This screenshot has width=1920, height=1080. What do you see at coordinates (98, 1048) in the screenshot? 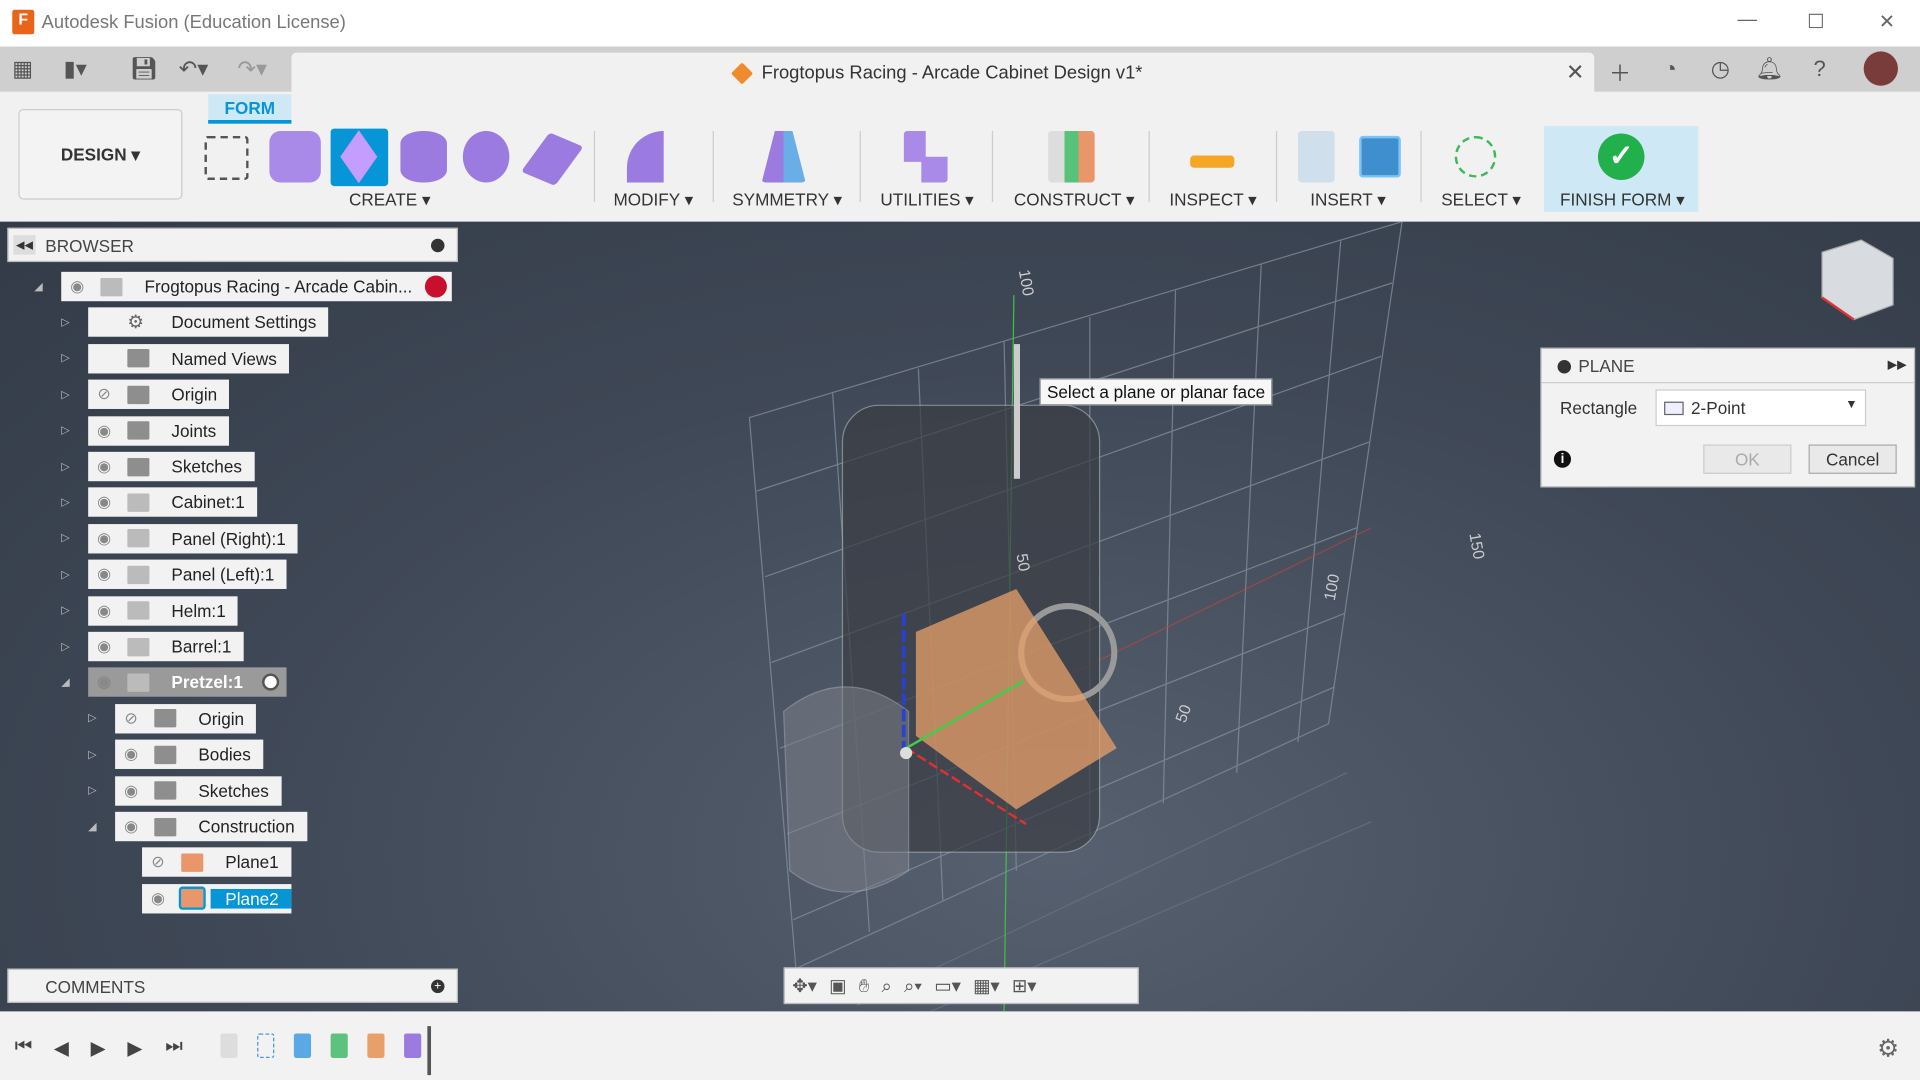
I see `play-icon: ▶` at bounding box center [98, 1048].